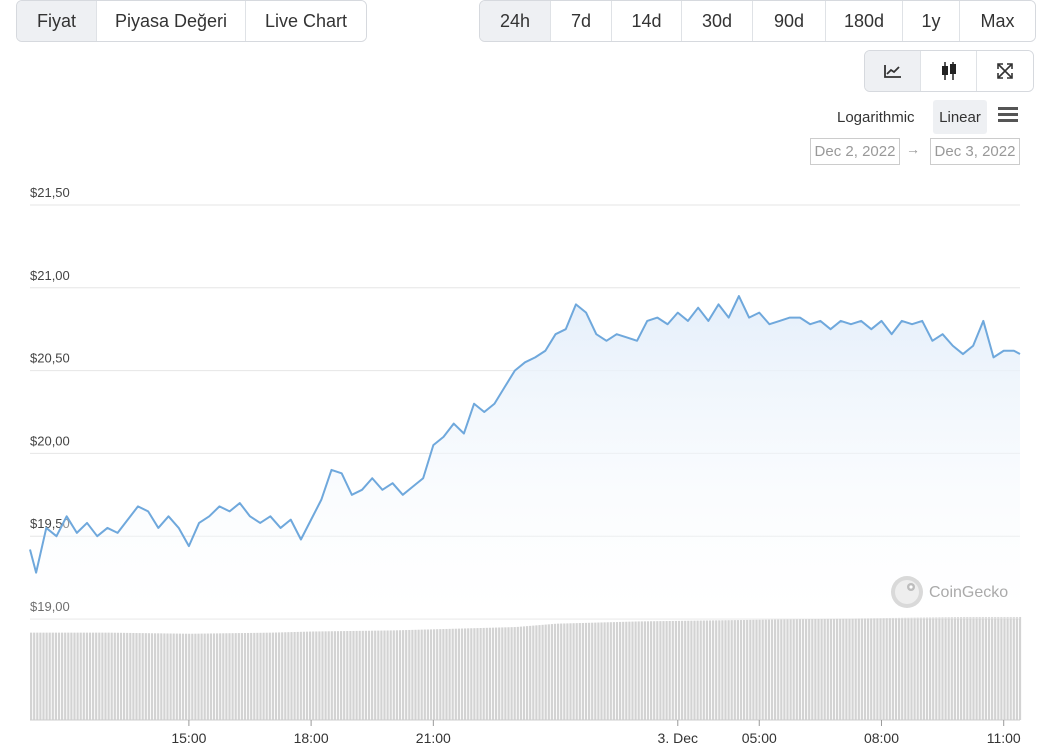  I want to click on y-tick-label: $21,00, so click(50, 275).